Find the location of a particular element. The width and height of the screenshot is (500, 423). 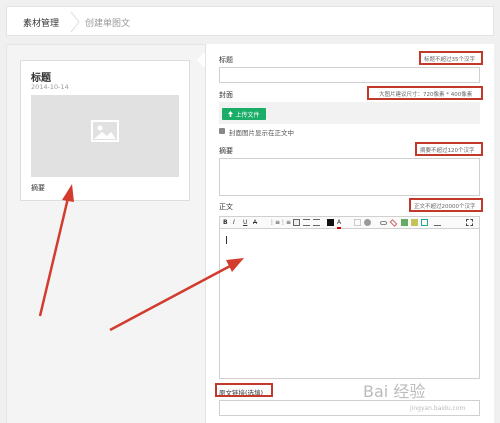

annotation-arrow-body-head is located at coordinates (235, 265).